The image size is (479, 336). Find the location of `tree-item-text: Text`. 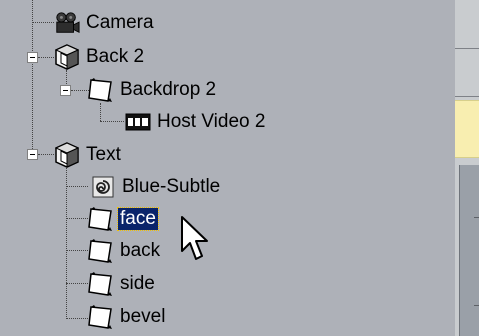

tree-item-text: Text is located at coordinates (88, 155).